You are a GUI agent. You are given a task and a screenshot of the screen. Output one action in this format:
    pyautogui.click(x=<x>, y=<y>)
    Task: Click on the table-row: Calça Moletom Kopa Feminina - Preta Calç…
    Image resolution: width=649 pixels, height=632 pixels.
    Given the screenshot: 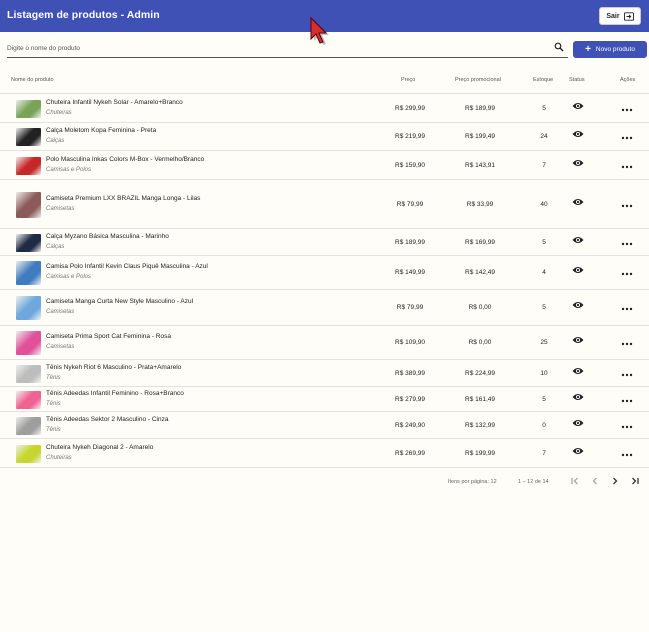 What is the action you would take?
    pyautogui.click(x=324, y=137)
    